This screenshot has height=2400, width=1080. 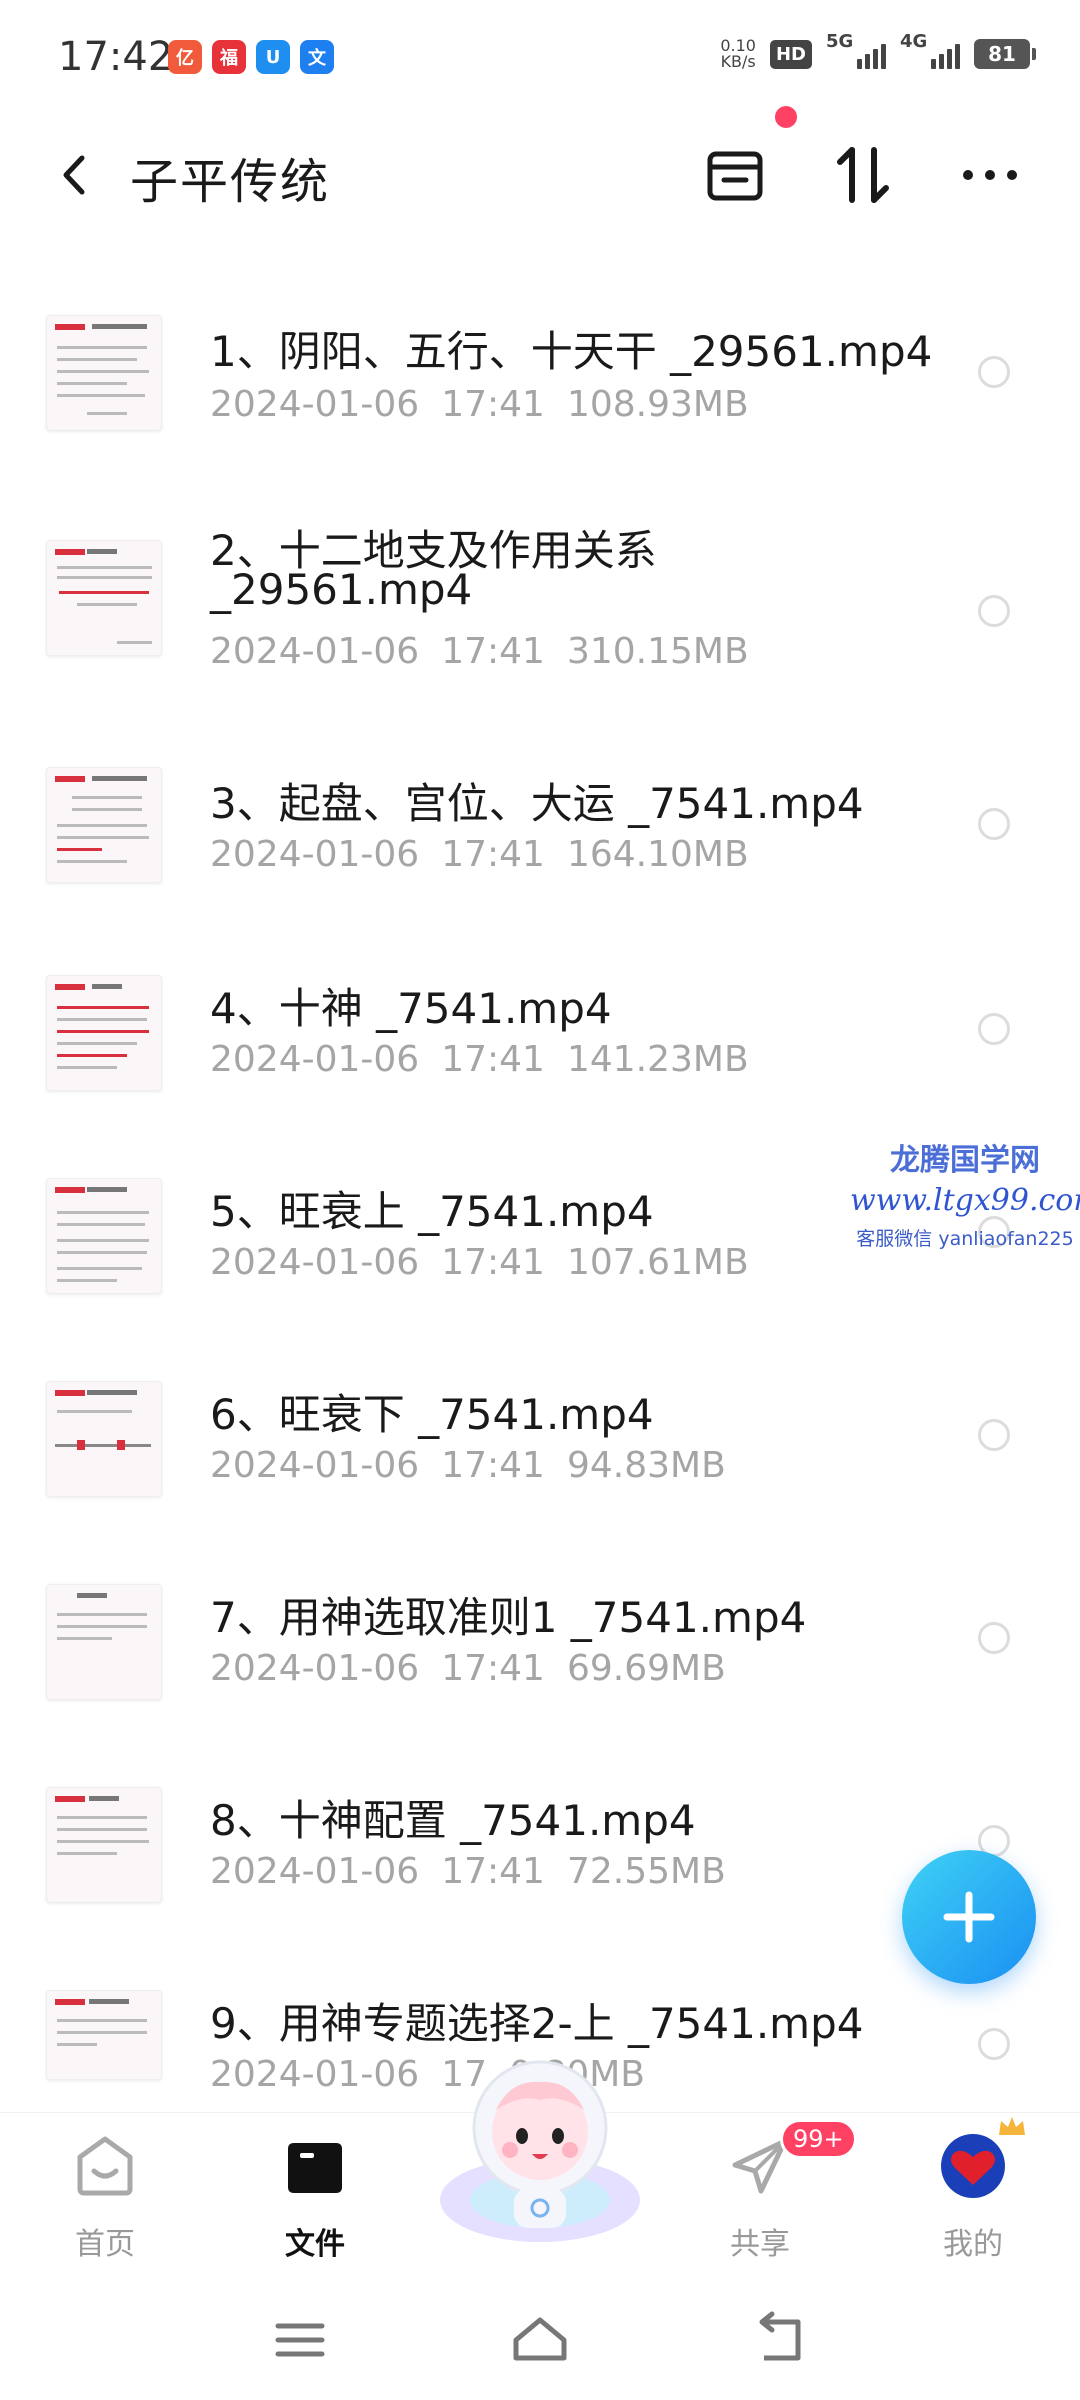 I want to click on add-button, so click(x=969, y=1917).